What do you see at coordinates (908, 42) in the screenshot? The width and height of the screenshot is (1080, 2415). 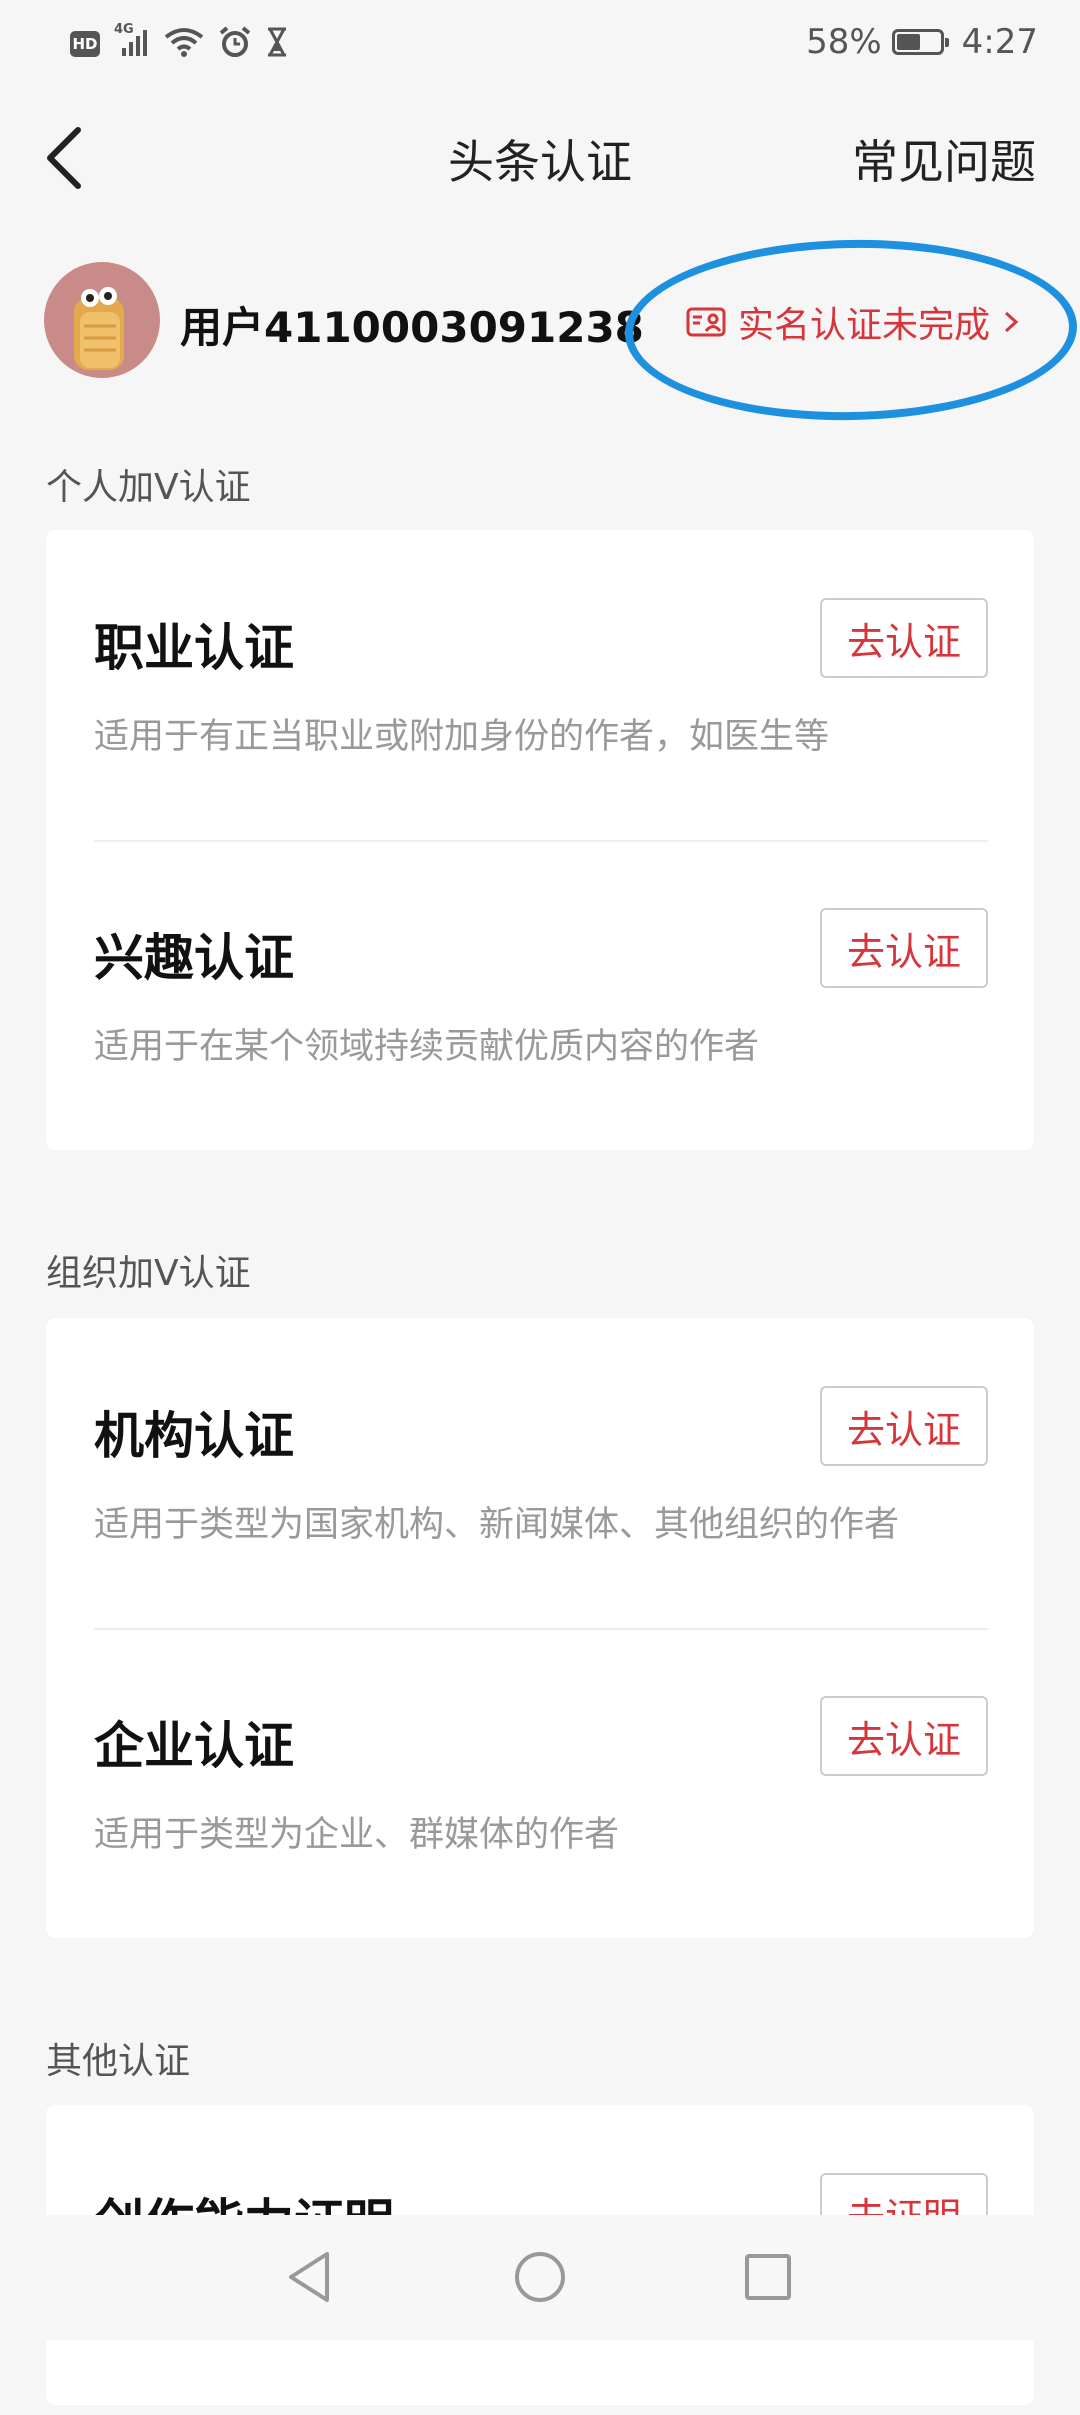 I see `battery-fill` at bounding box center [908, 42].